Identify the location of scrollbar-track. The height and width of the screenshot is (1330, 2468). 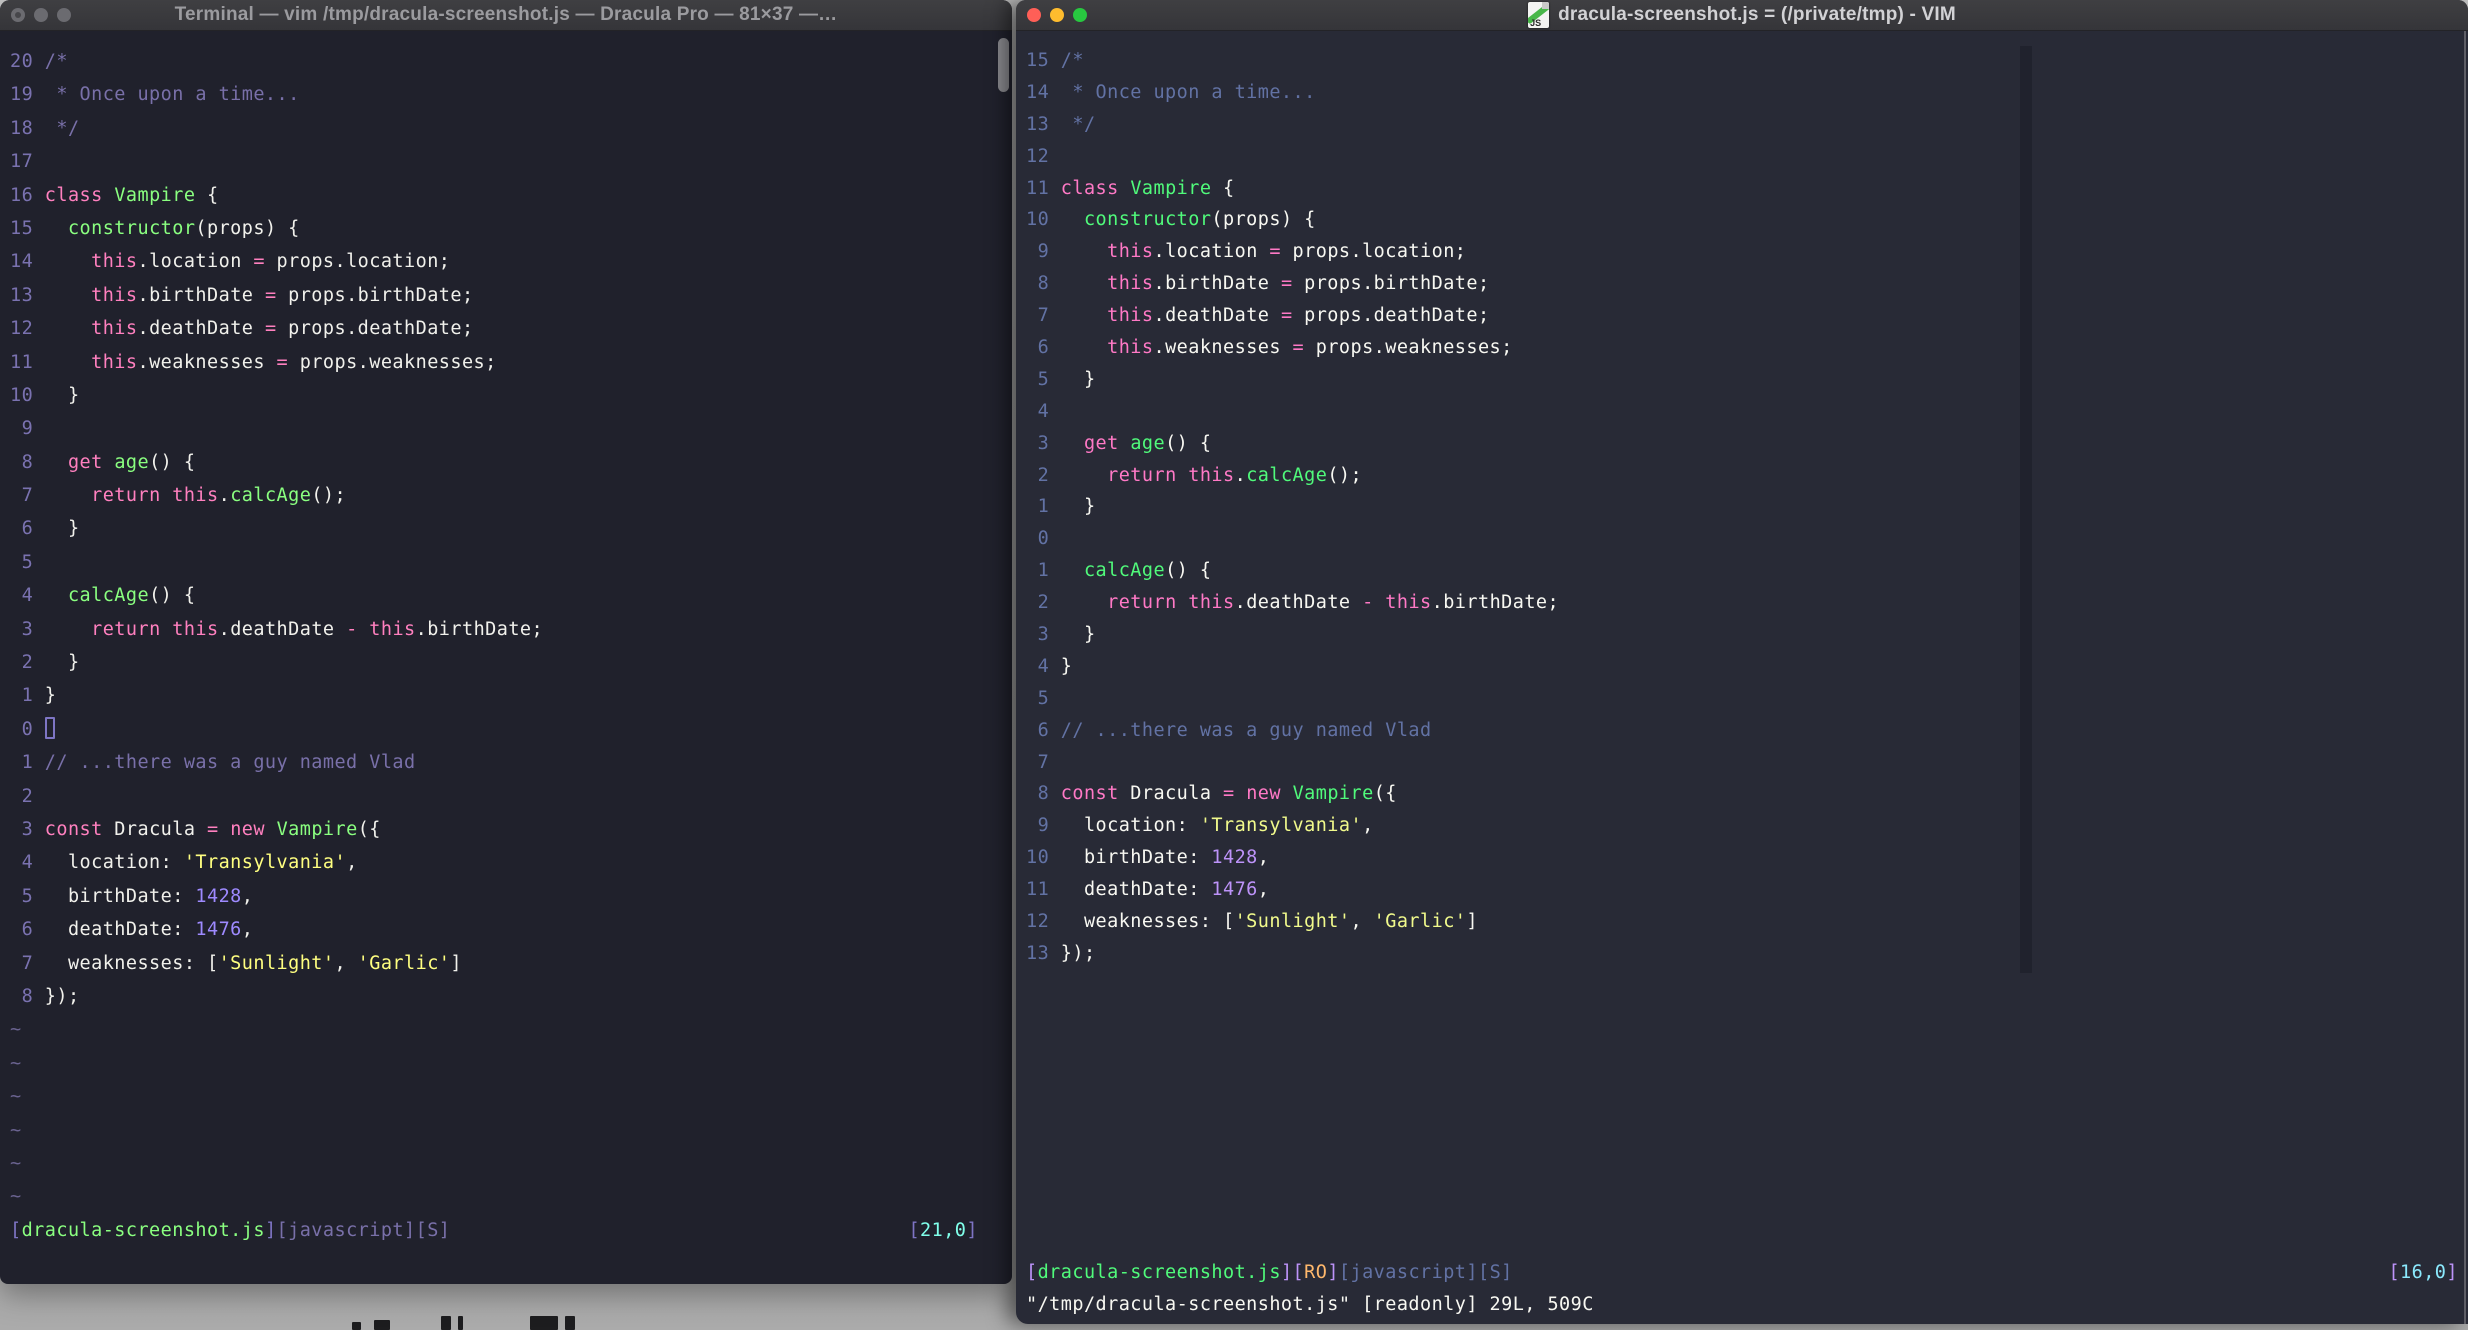
(2026, 509).